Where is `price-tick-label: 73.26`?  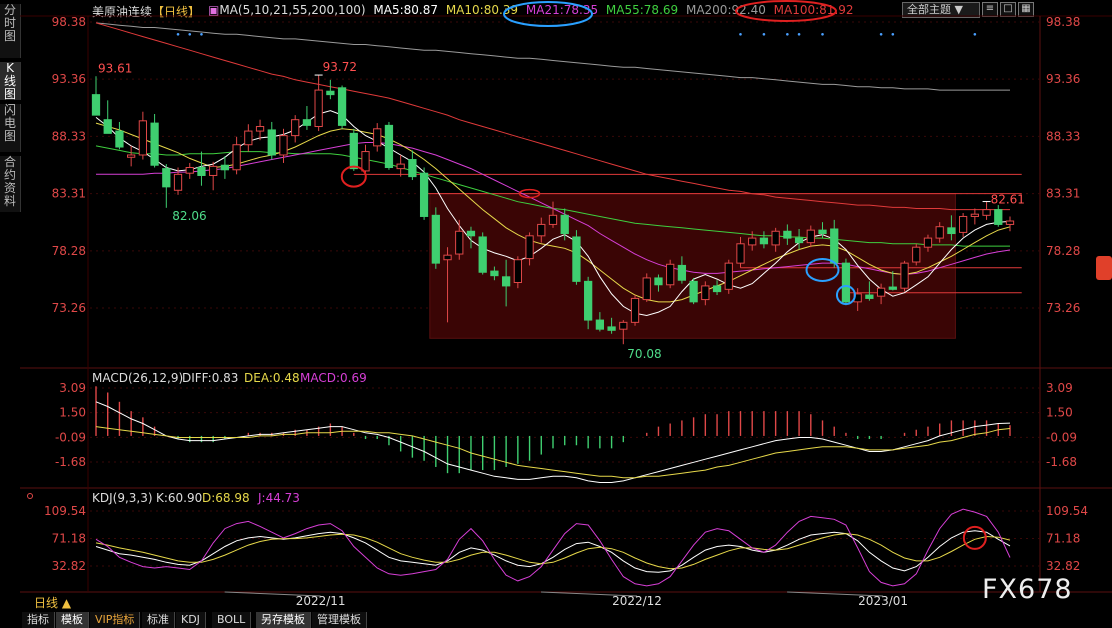 price-tick-label: 73.26 is located at coordinates (1063, 308).